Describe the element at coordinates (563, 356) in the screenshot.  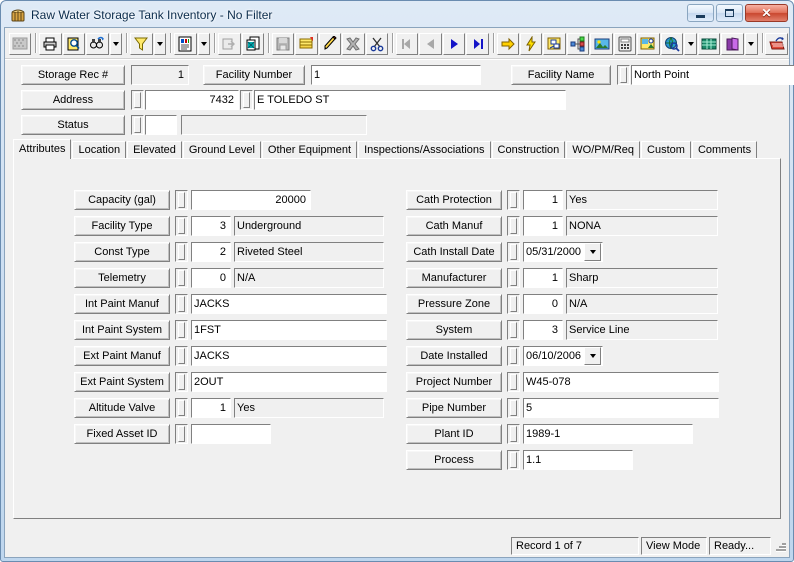
I see `date-installed-date-picker: 06/10/2006` at that location.